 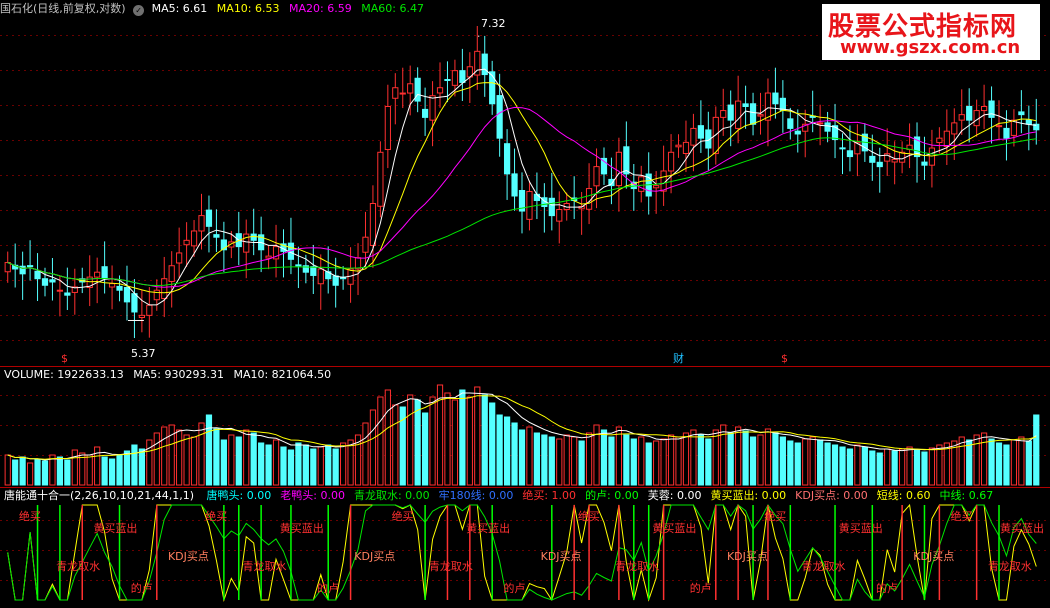 What do you see at coordinates (179, 8) in the screenshot?
I see `ma5-legend: MA5: 6.61` at bounding box center [179, 8].